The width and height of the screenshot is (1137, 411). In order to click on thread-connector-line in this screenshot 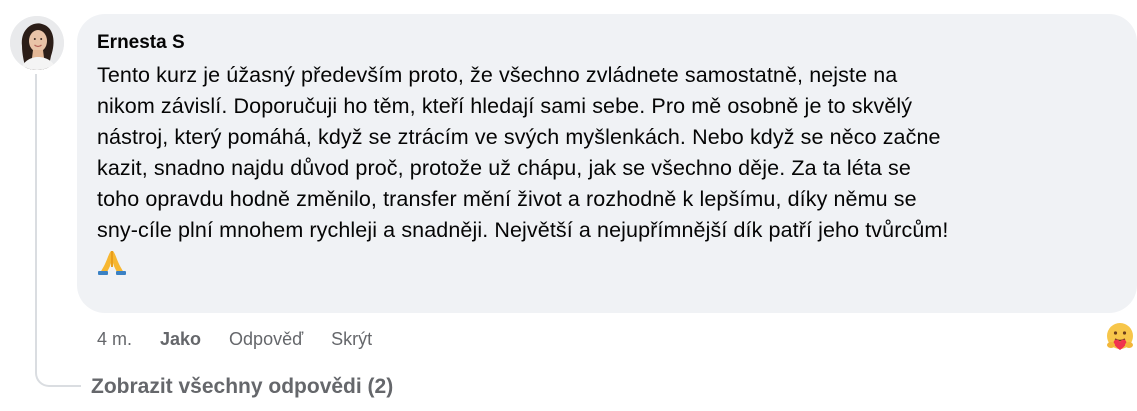, I will do `click(58, 230)`.